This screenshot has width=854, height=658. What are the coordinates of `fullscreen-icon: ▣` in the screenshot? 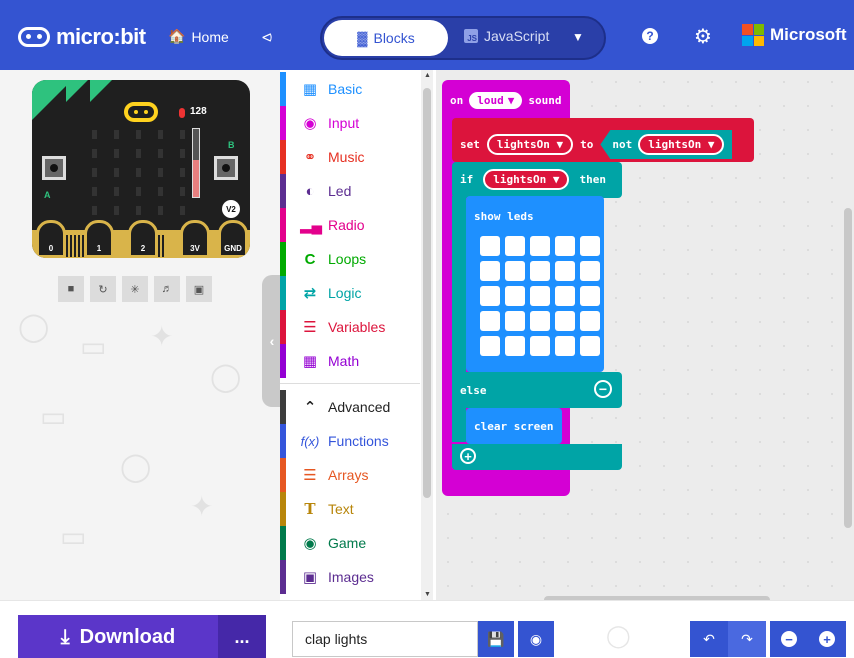 It's located at (199, 289).